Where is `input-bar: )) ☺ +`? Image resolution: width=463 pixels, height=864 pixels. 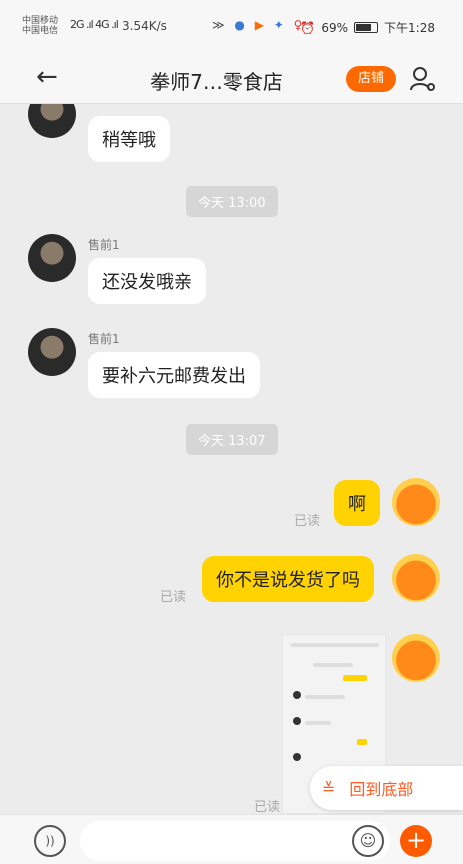
input-bar: )) ☺ + is located at coordinates (231, 839).